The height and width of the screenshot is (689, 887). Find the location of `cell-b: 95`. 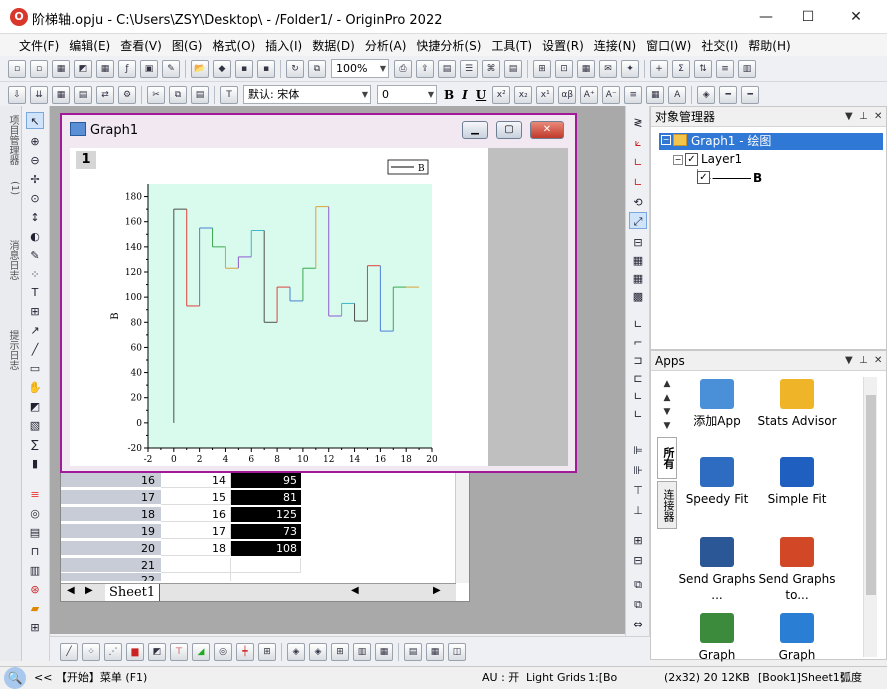

cell-b: 95 is located at coordinates (266, 480).